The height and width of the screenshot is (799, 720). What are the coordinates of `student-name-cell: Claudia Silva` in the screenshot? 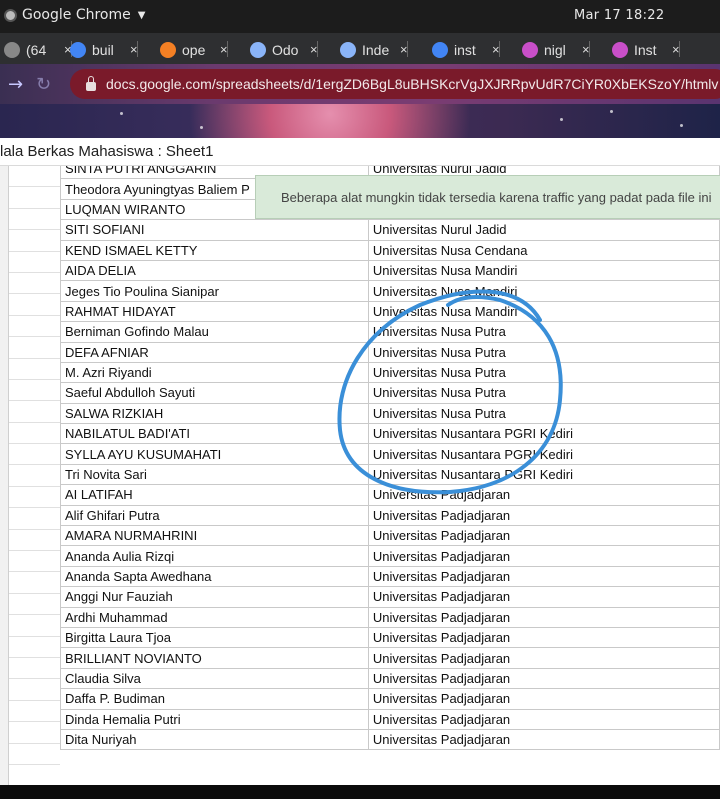 It's located at (214, 678).